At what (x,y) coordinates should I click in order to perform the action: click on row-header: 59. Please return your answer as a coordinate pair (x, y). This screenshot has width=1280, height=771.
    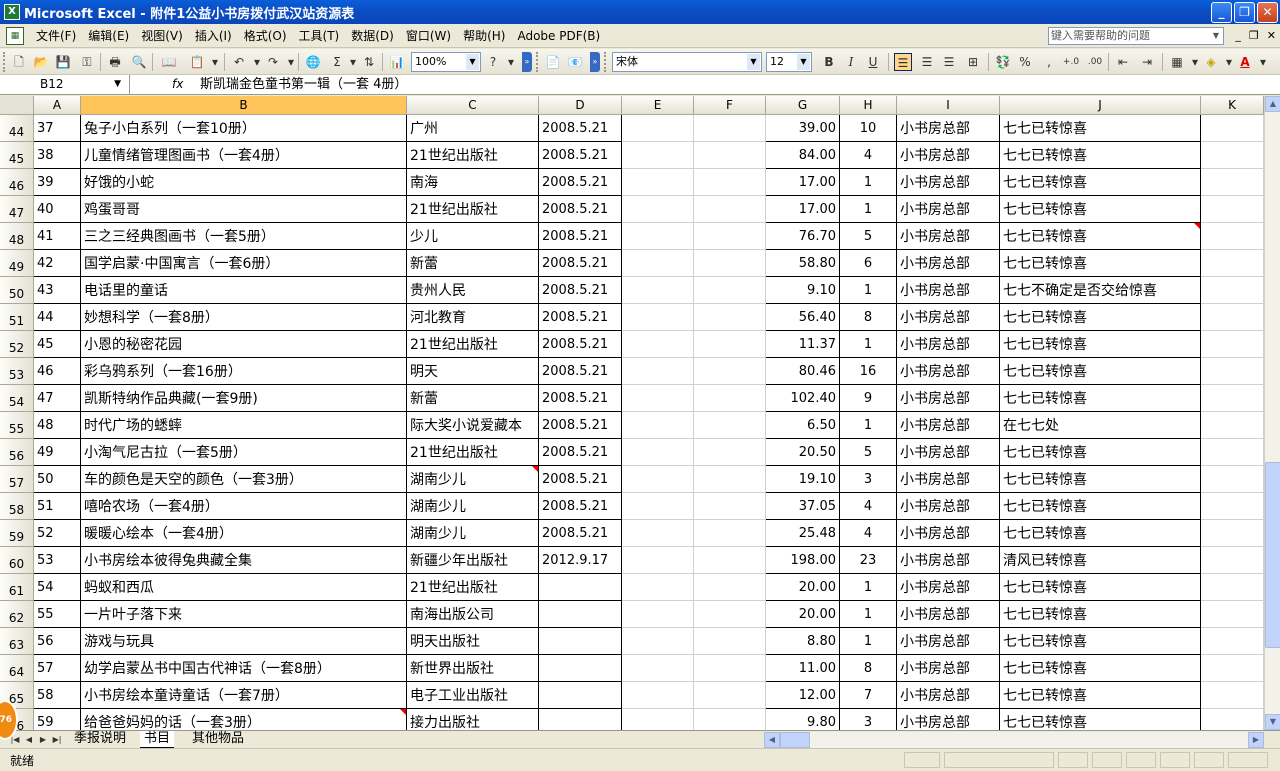
    Looking at the image, I should click on (17, 533).